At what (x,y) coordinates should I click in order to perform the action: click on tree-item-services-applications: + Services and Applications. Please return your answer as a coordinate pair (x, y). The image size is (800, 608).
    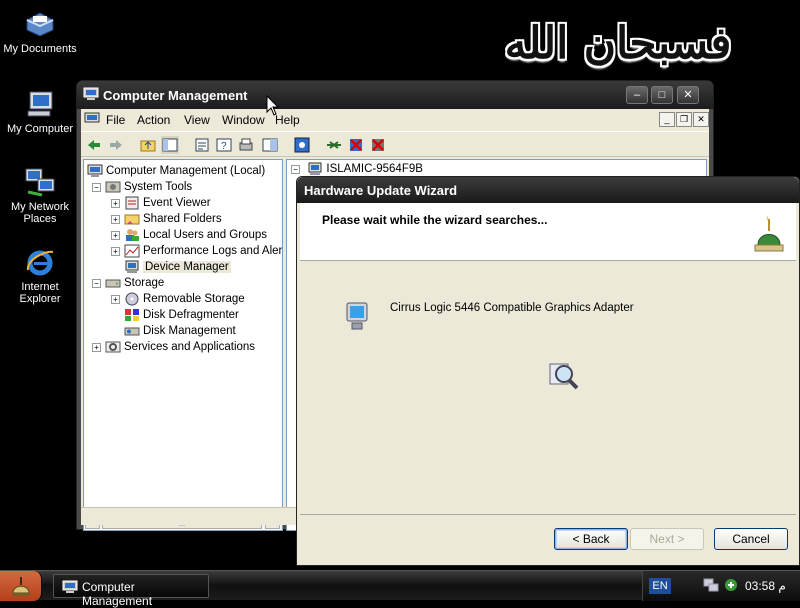
    Looking at the image, I should click on (173, 348).